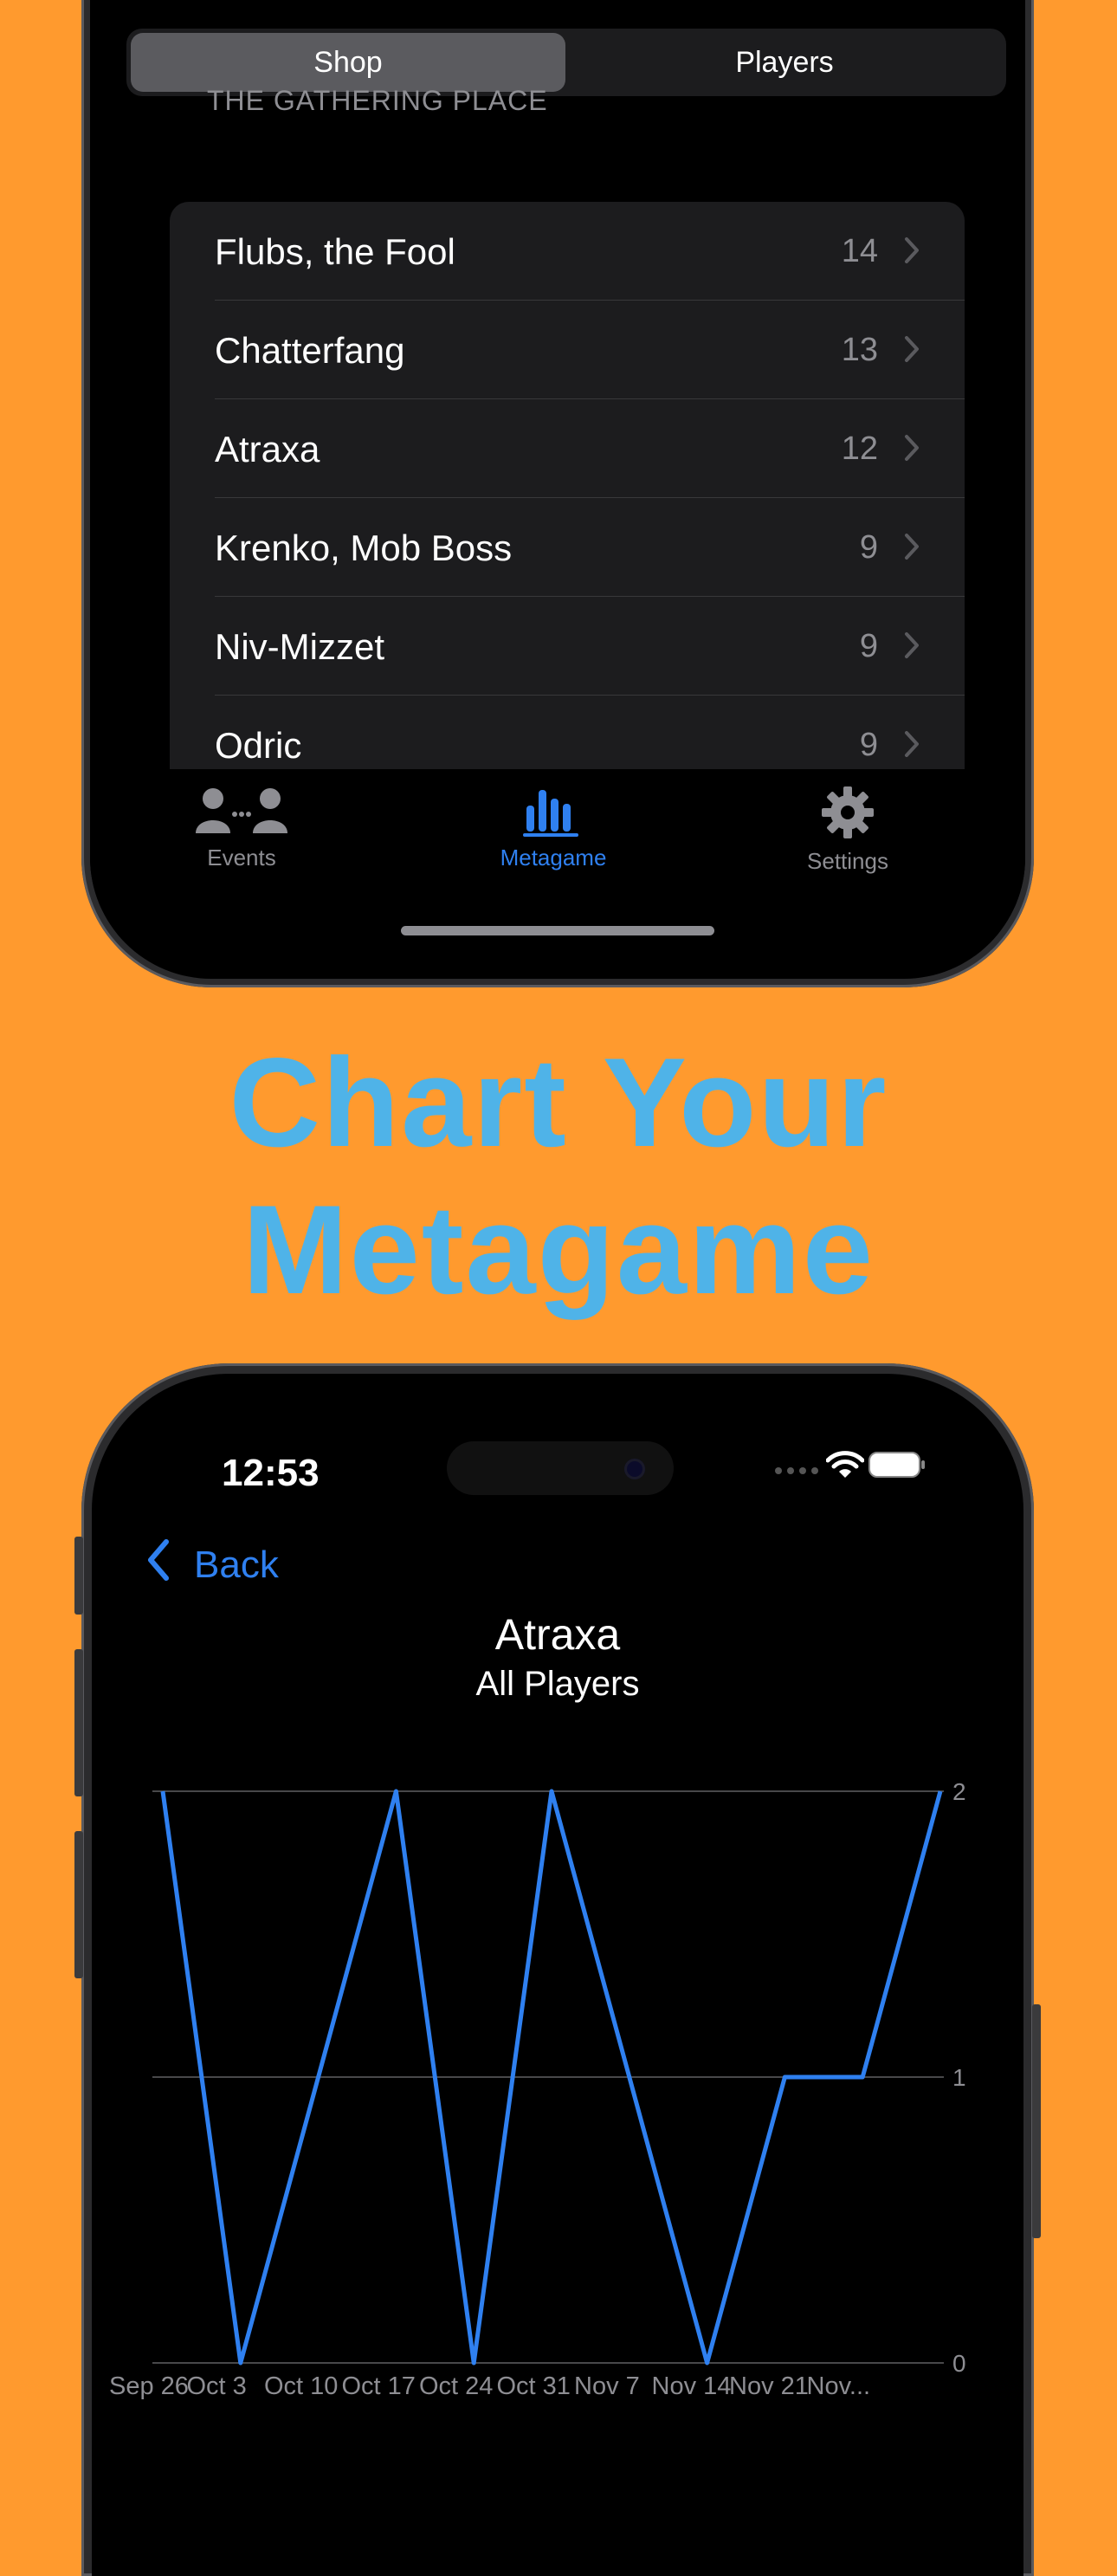 The height and width of the screenshot is (2576, 1117). What do you see at coordinates (378, 100) in the screenshot?
I see `section-header: THE GATHERING PLACE` at bounding box center [378, 100].